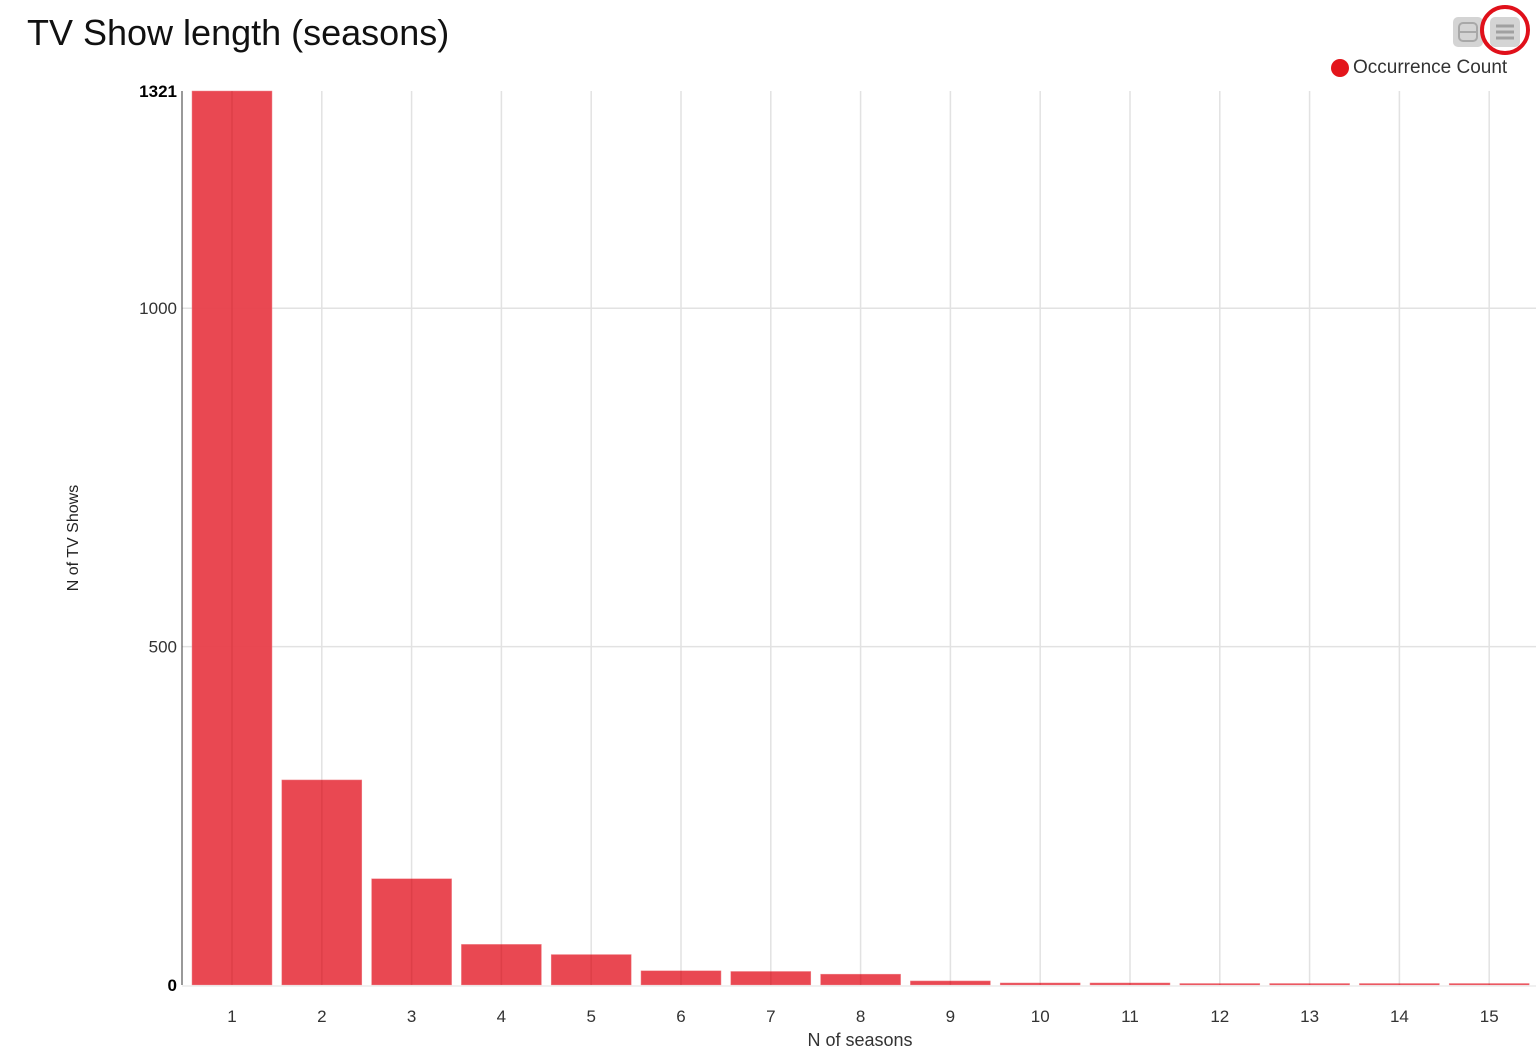 The width and height of the screenshot is (1536, 1055). What do you see at coordinates (1130, 1016) in the screenshot?
I see `x-tick-label: 11` at bounding box center [1130, 1016].